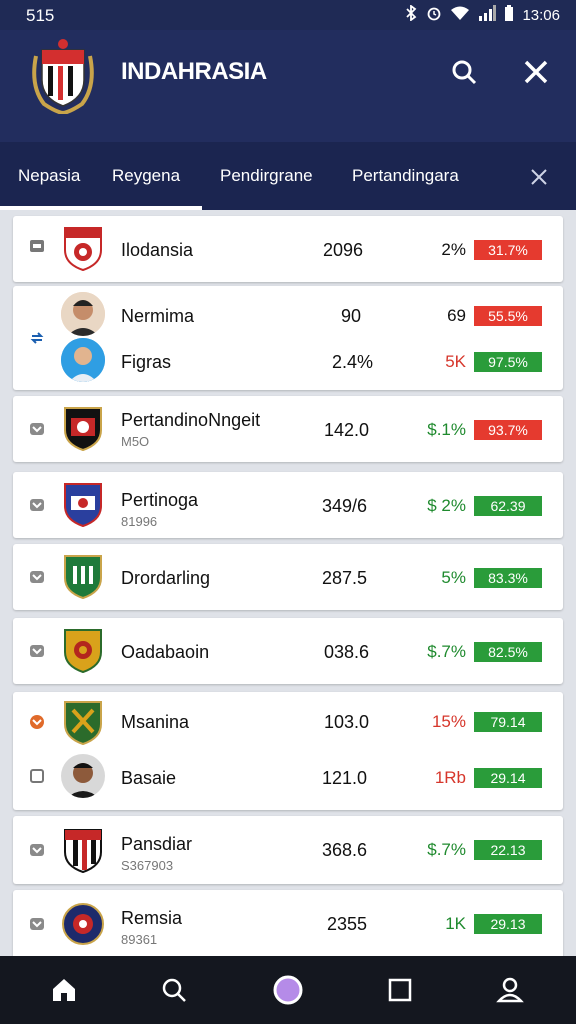  I want to click on app-header: INDAHRASIA, so click(288, 86).